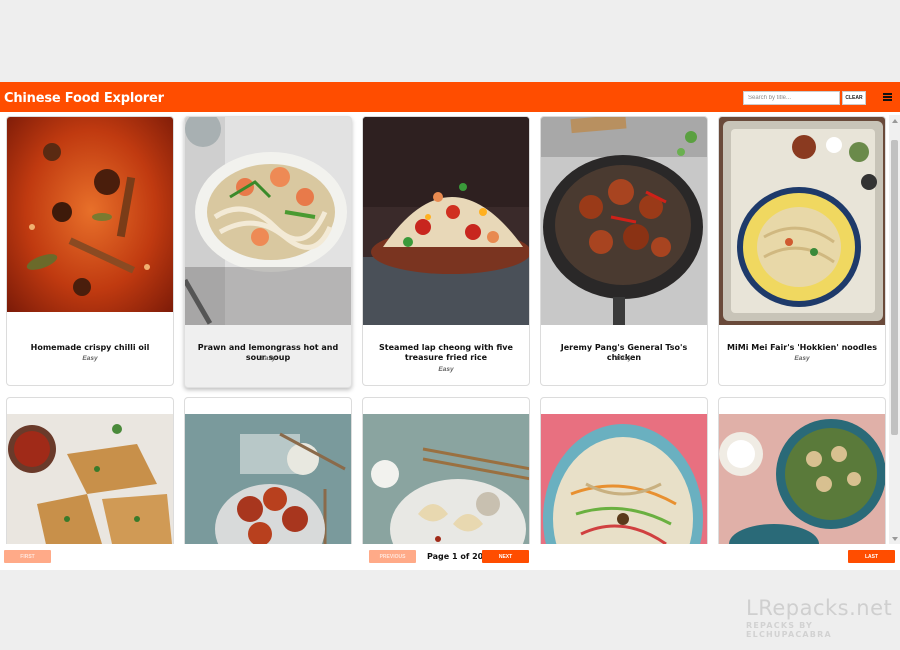  What do you see at coordinates (392, 556) in the screenshot?
I see `previous-page-button: PREVIOUS` at bounding box center [392, 556].